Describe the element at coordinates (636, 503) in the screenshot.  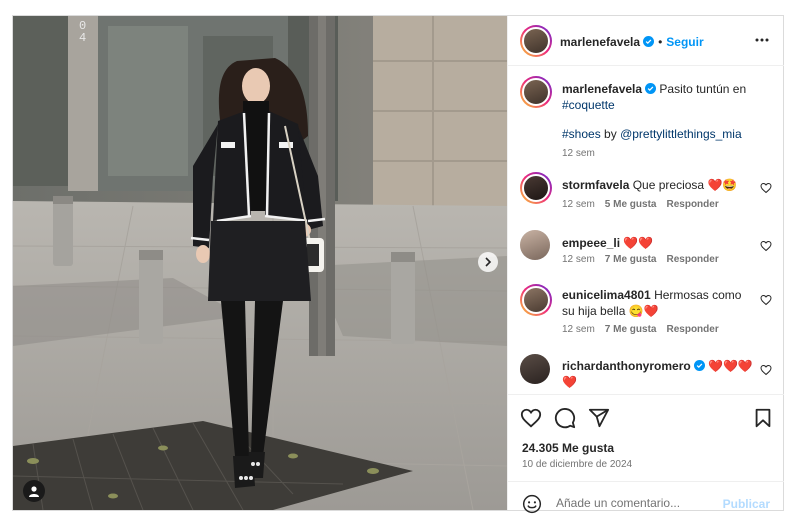
I see `comment-input` at that location.